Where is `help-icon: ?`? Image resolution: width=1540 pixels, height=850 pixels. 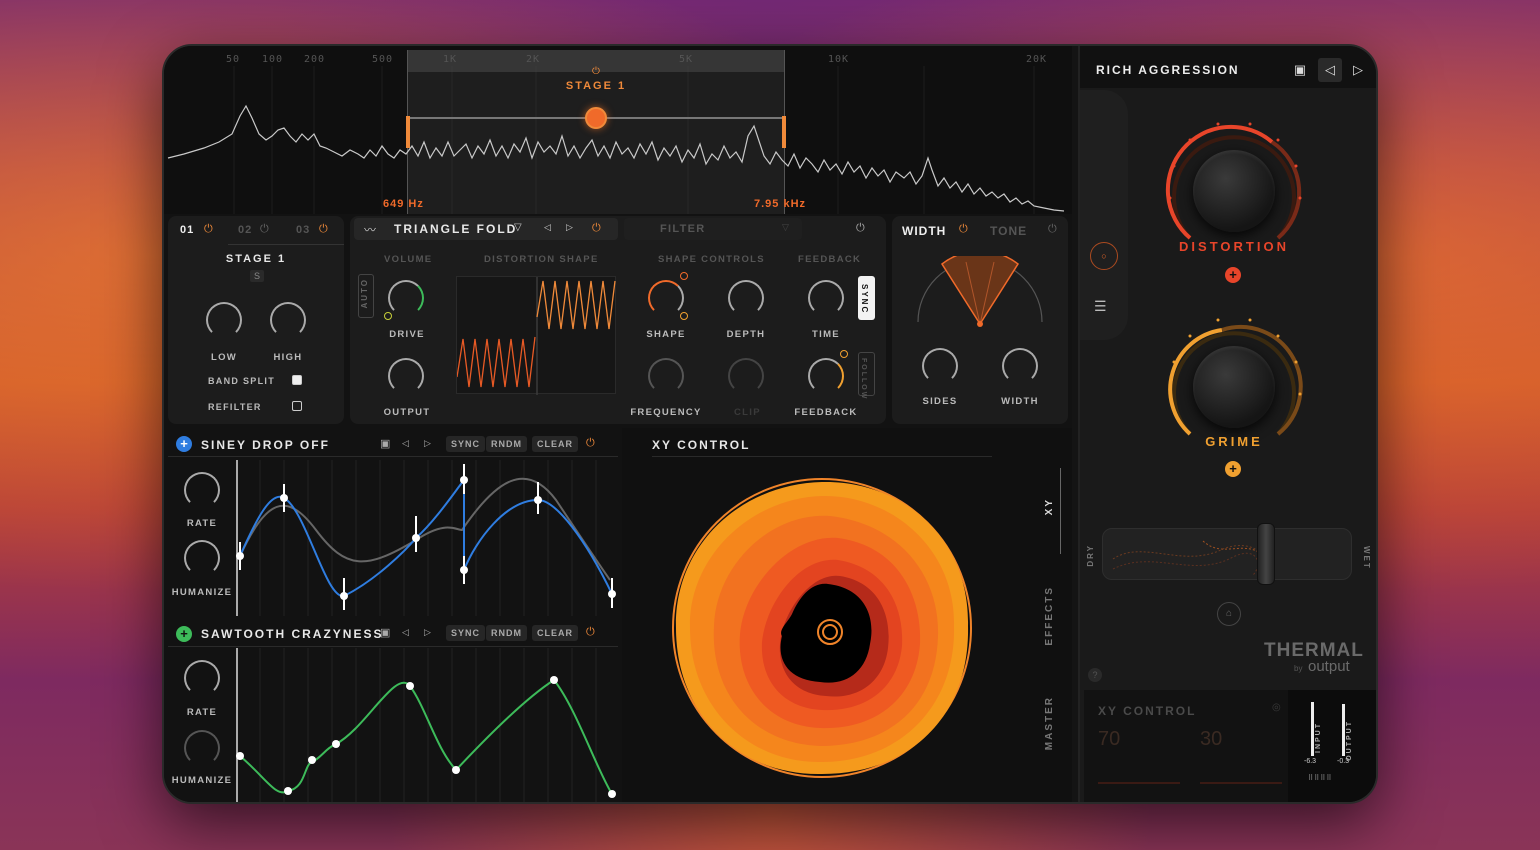 help-icon: ? is located at coordinates (1095, 675).